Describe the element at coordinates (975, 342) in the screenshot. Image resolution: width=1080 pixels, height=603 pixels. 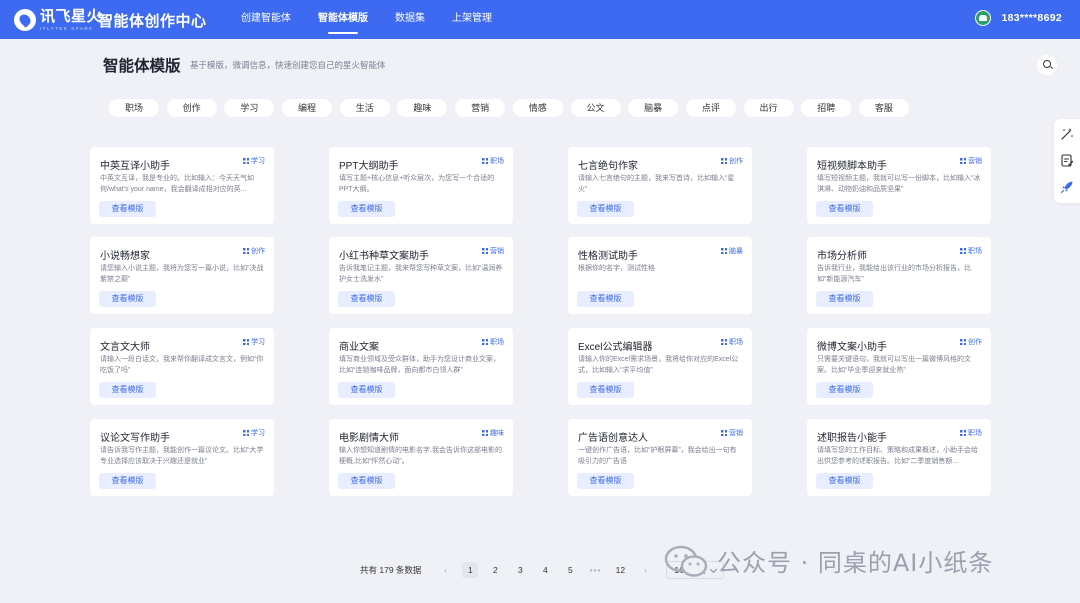
I see `template-tag-label: 创作` at that location.